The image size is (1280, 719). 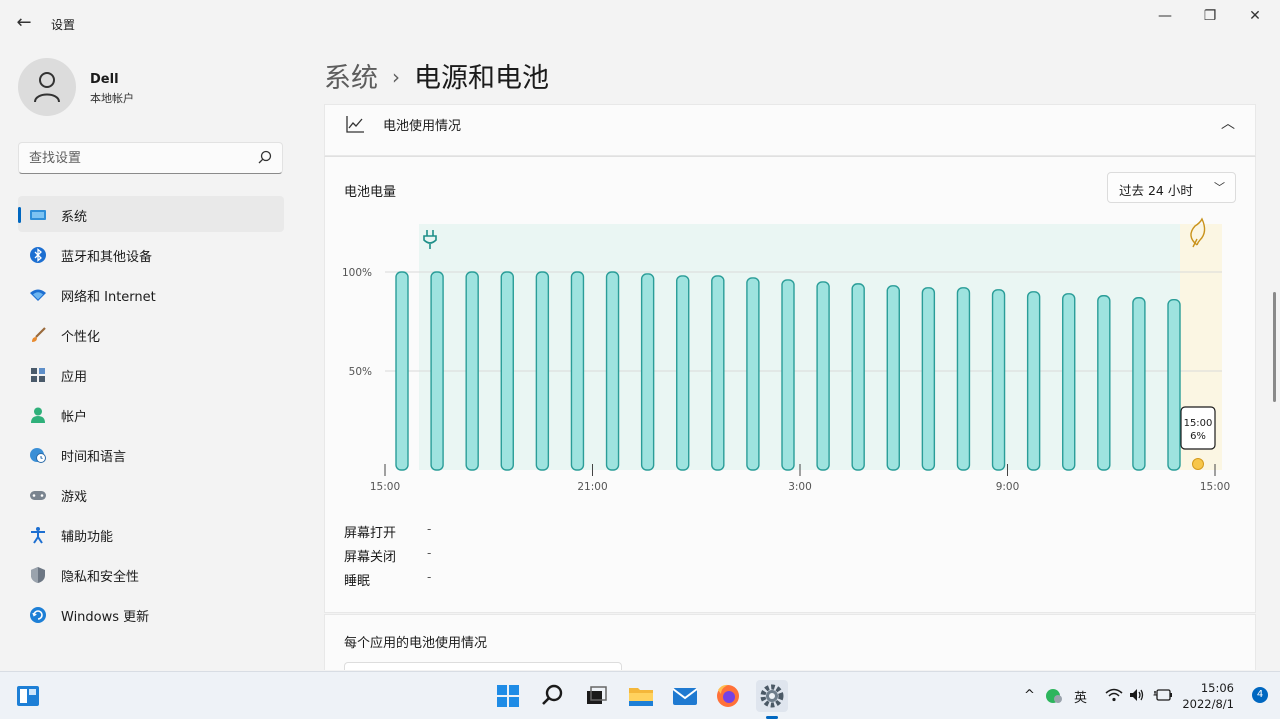 I want to click on widgets-button, so click(x=28, y=696).